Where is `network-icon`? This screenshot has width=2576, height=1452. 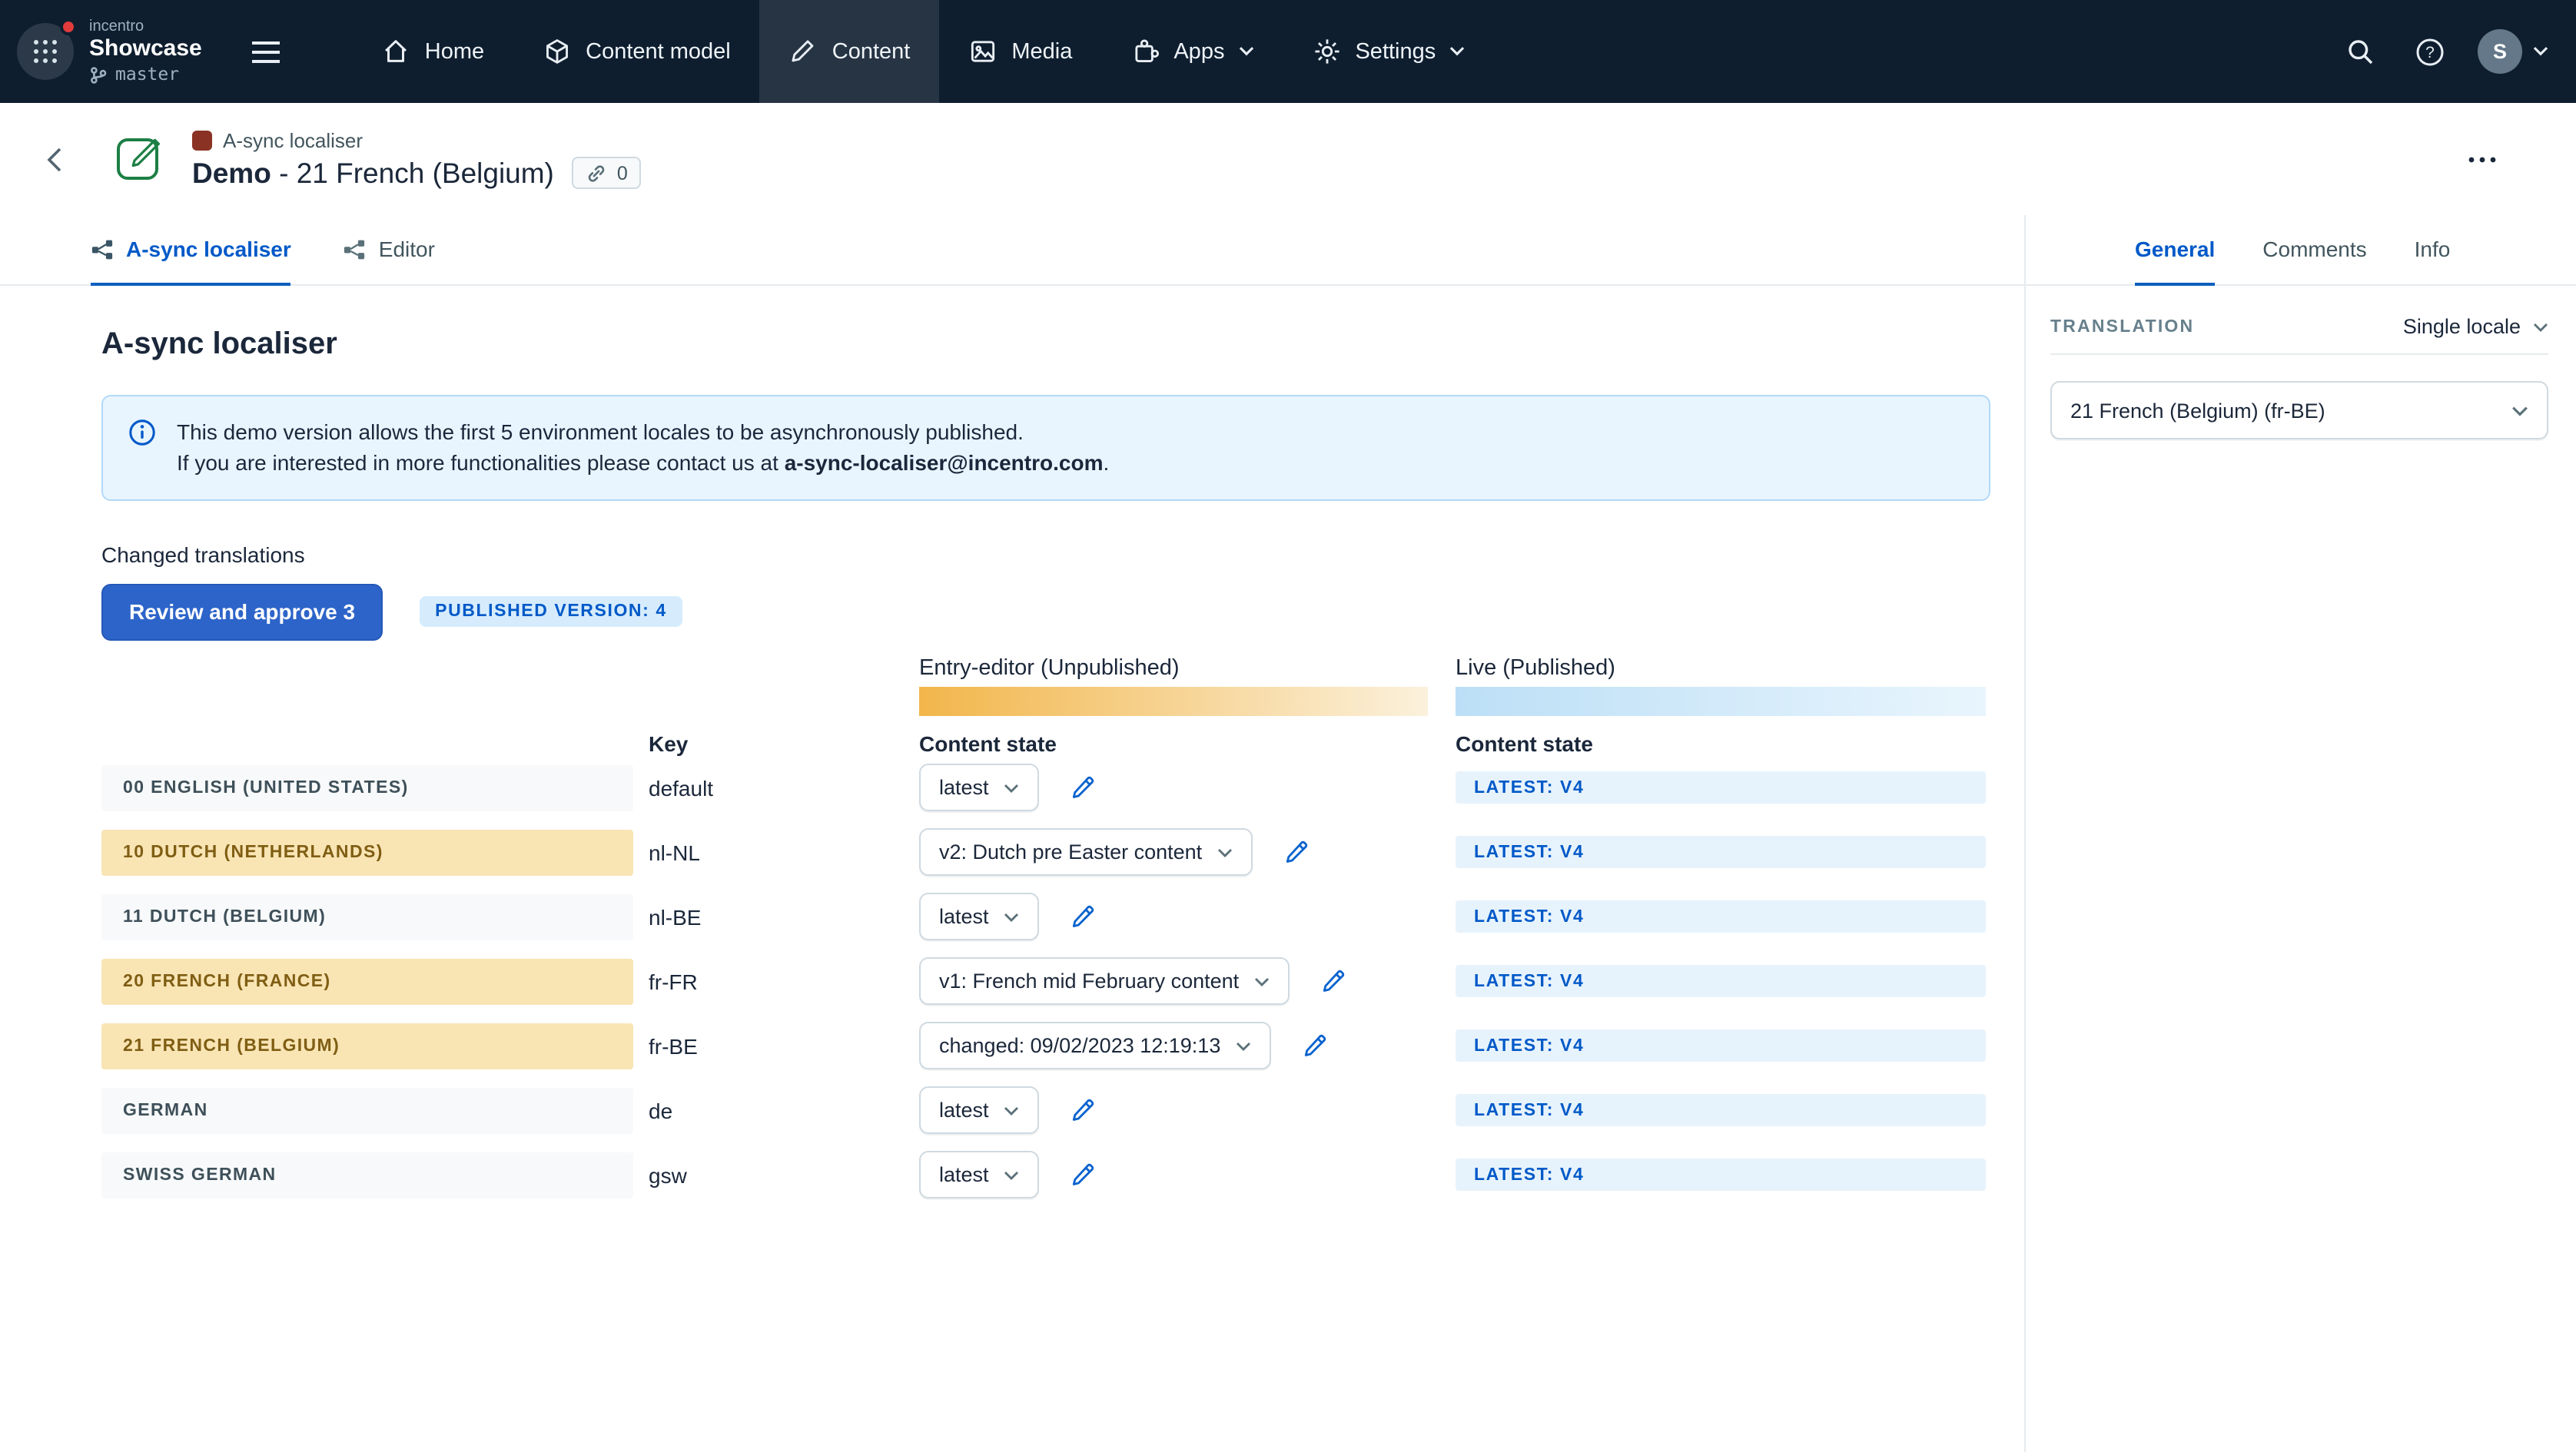 network-icon is located at coordinates (102, 249).